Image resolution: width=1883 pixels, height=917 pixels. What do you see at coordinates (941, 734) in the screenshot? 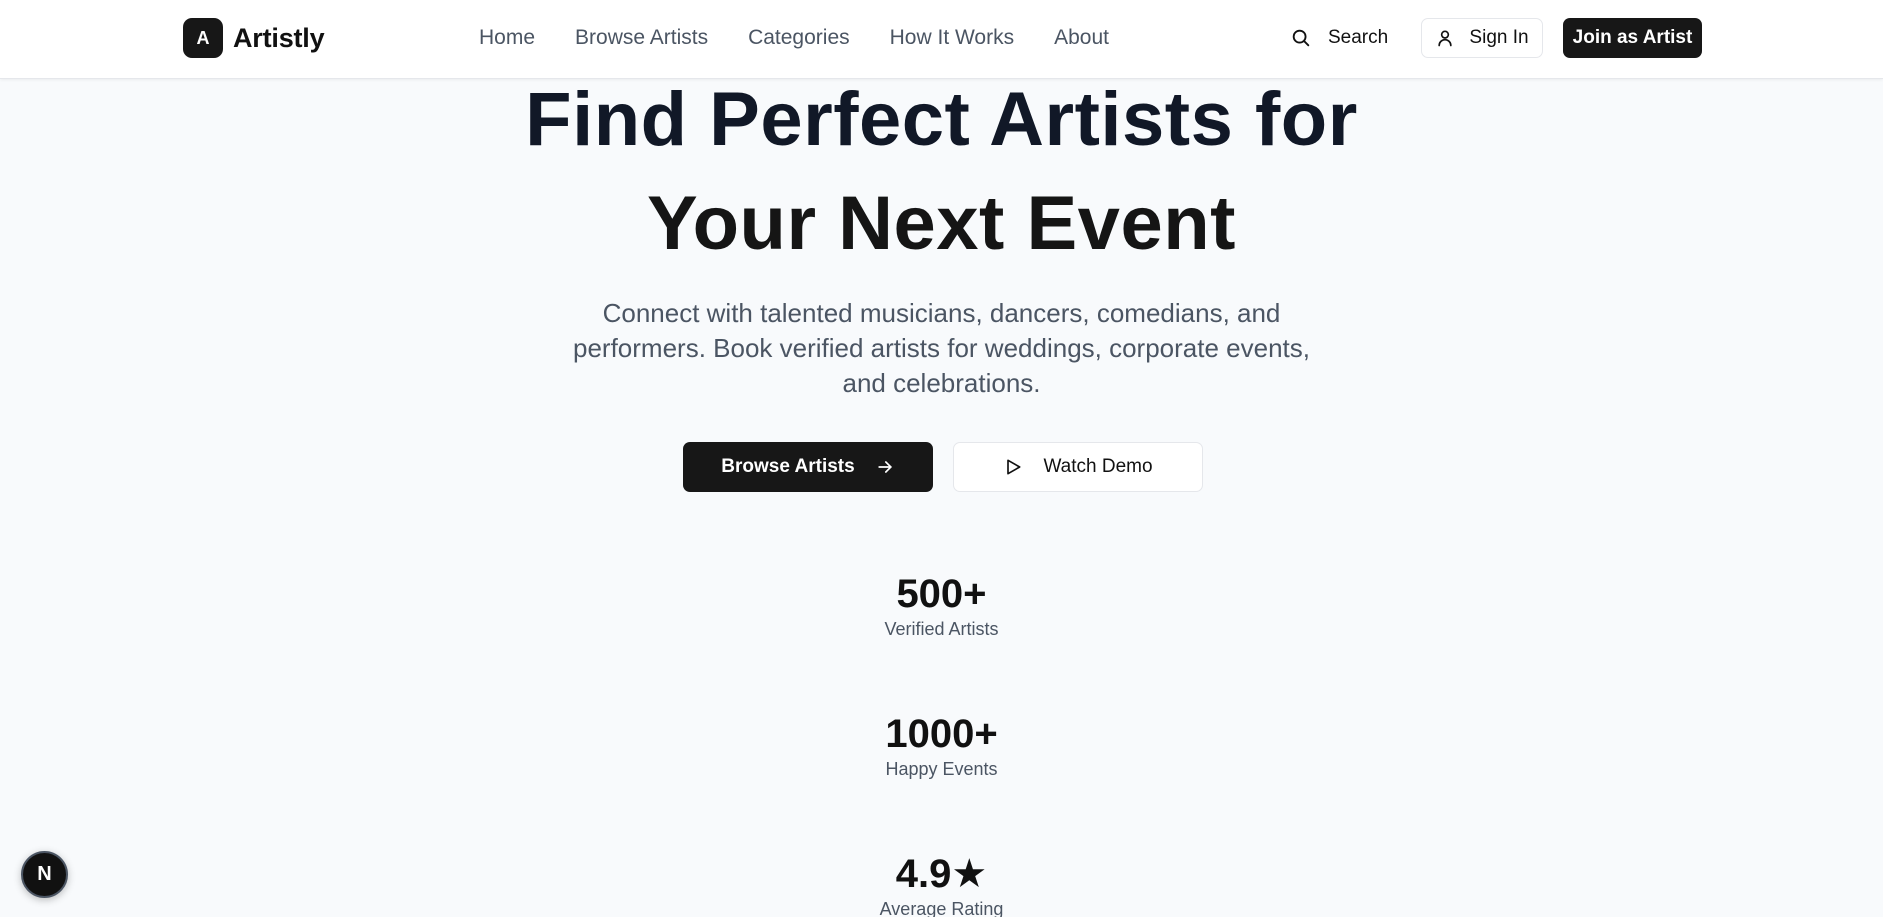
I see `stat-value: 1000+` at bounding box center [941, 734].